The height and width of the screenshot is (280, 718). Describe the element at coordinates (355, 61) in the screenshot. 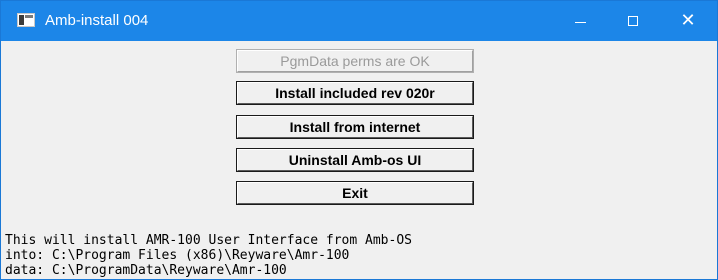

I see `pgmdata-perms-button: PgmData perms are OK` at that location.